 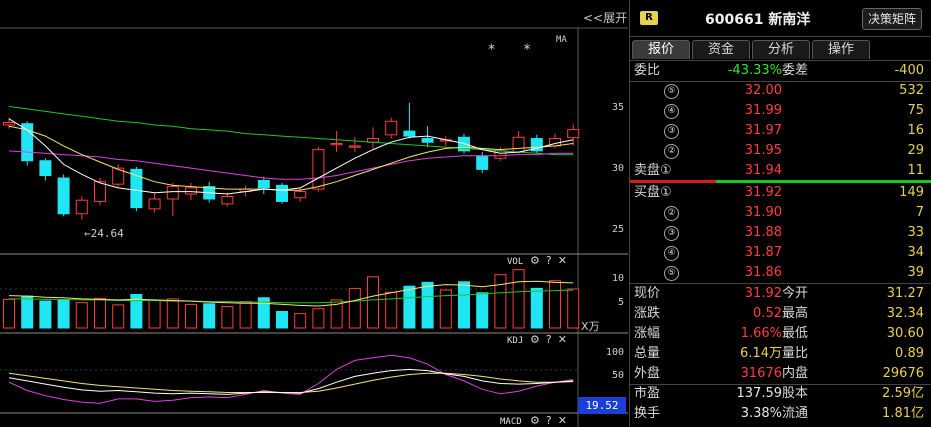 I want to click on buy-volume: 39, so click(x=915, y=272).